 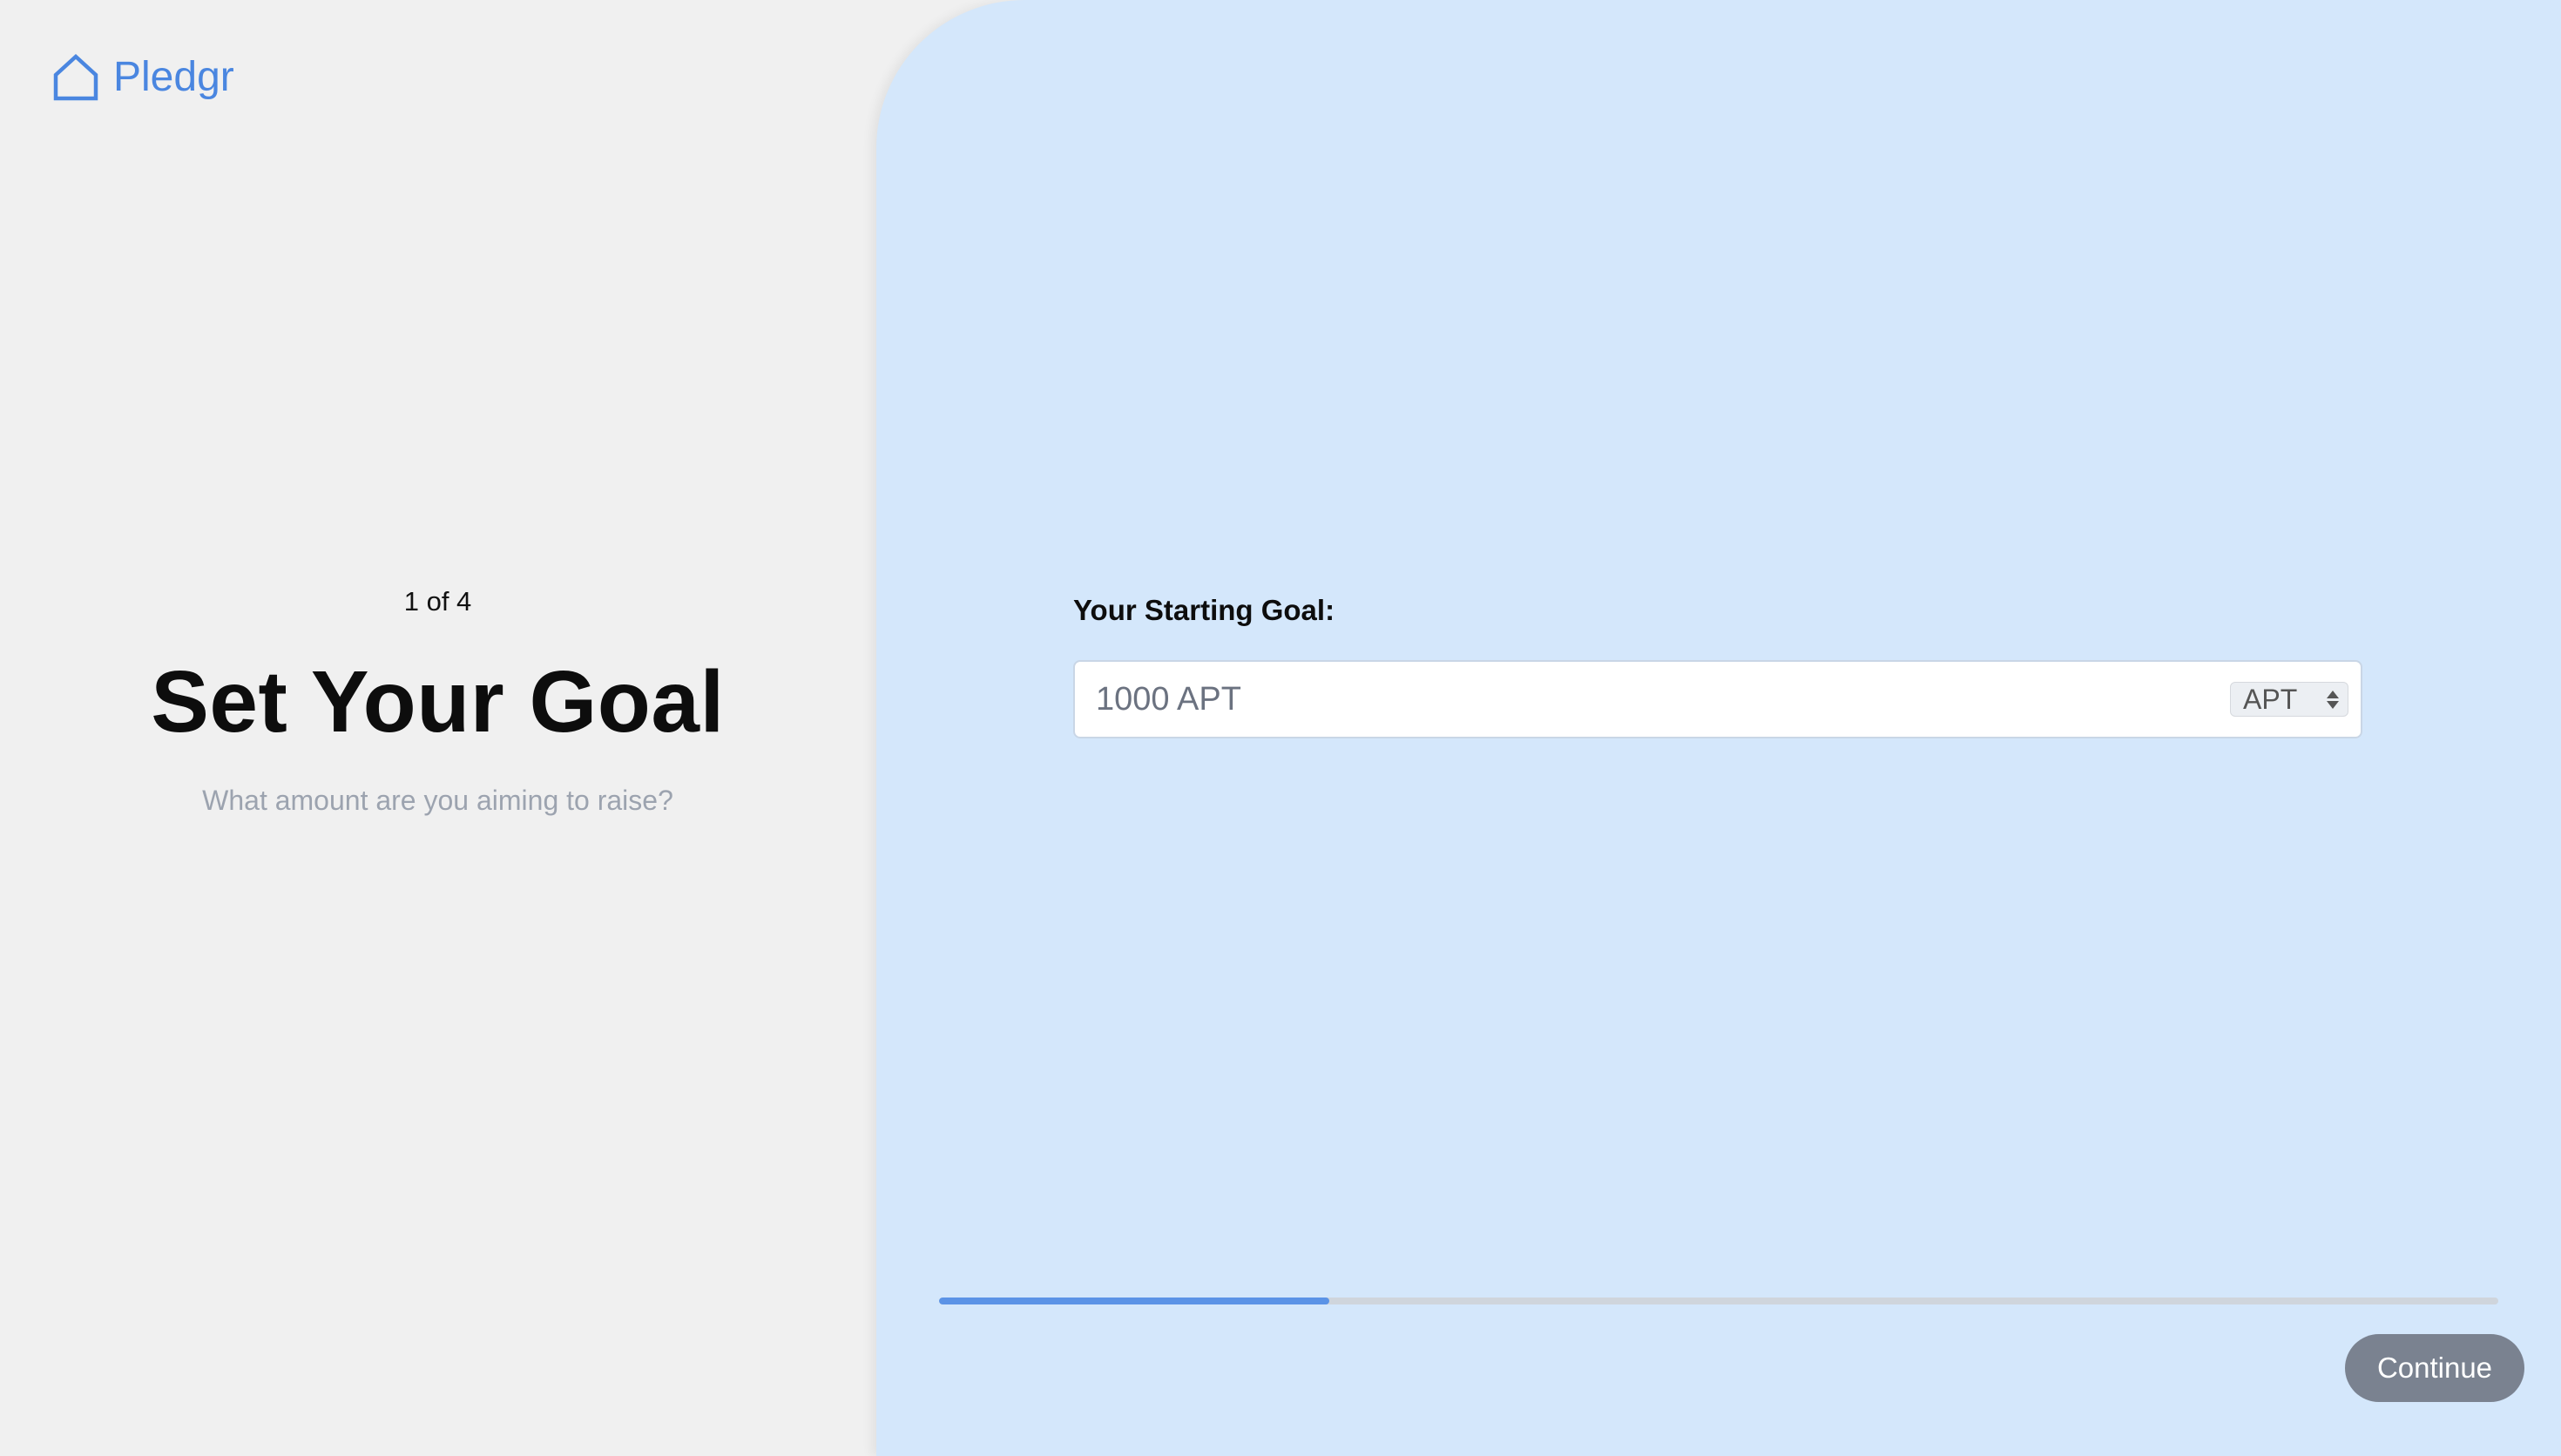 I want to click on currency-selected-value: APT, so click(x=2270, y=699).